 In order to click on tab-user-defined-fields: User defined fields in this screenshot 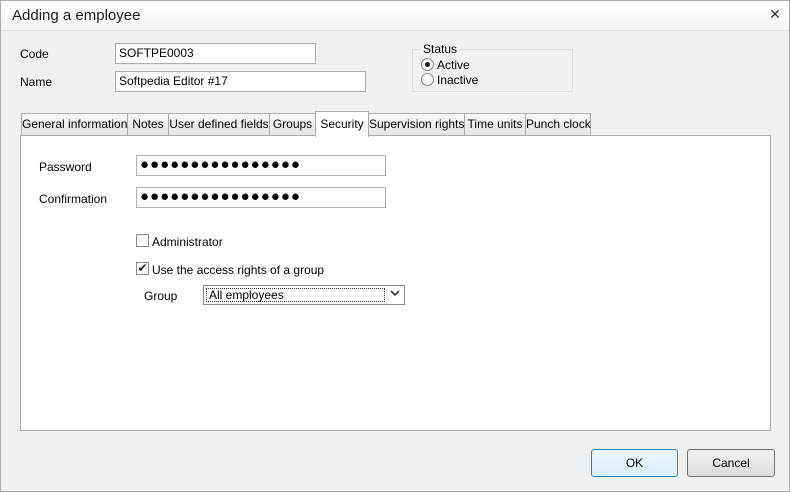, I will do `click(219, 124)`.